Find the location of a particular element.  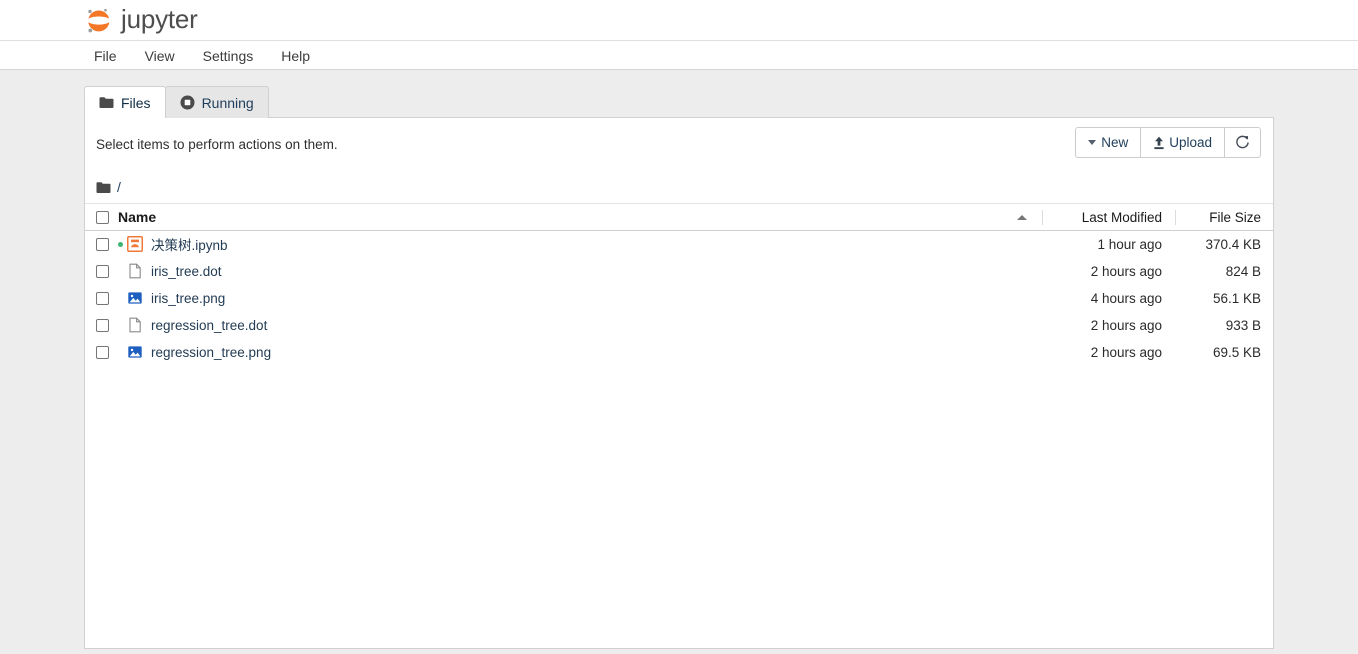

column-header-name: Name is located at coordinates (137, 217).